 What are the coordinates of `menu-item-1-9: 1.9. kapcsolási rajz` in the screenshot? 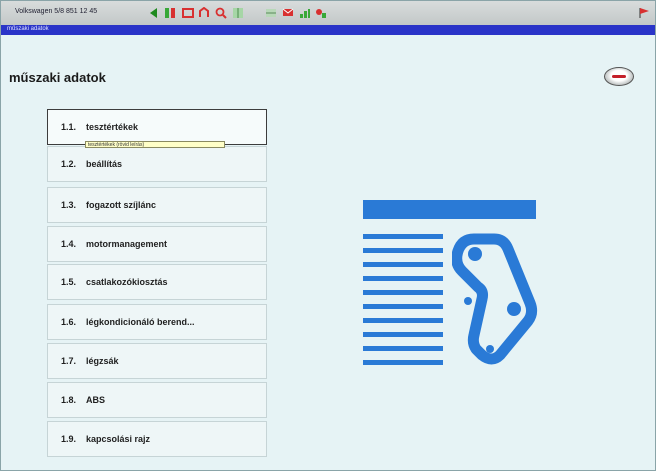 It's located at (157, 439).